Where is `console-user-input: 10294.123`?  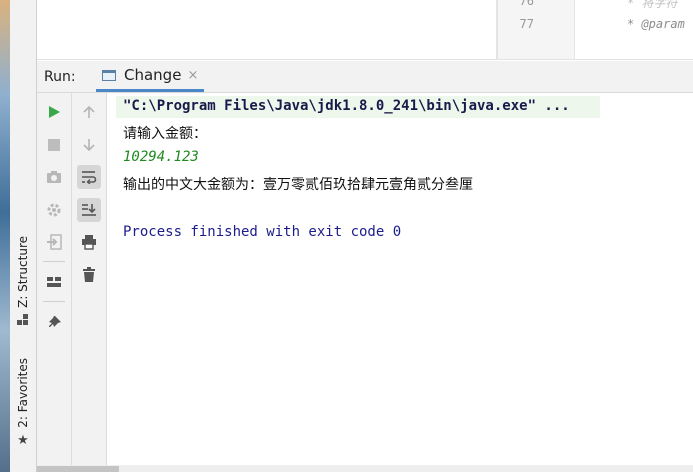
console-user-input: 10294.123 is located at coordinates (161, 157).